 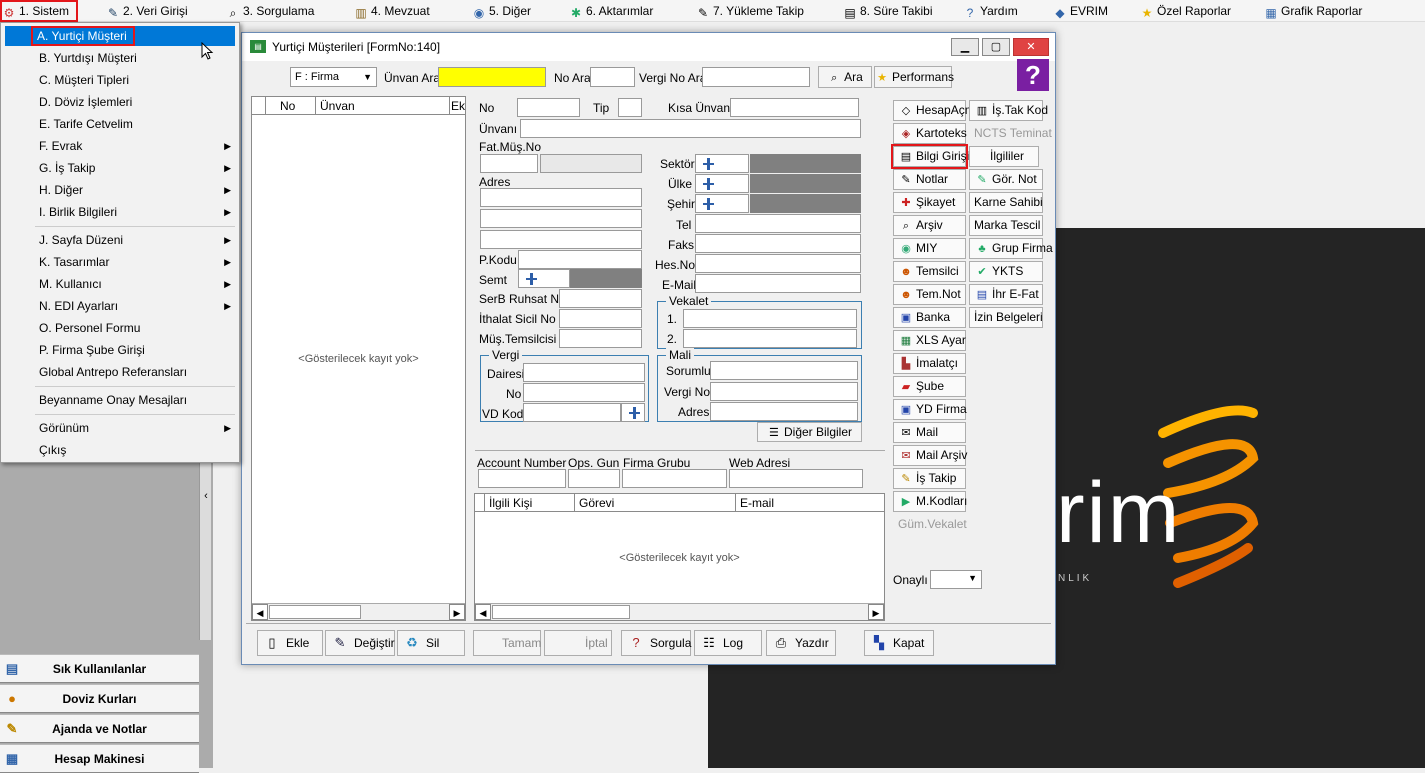 I want to click on sektor-lookup-button, so click(x=722, y=163).